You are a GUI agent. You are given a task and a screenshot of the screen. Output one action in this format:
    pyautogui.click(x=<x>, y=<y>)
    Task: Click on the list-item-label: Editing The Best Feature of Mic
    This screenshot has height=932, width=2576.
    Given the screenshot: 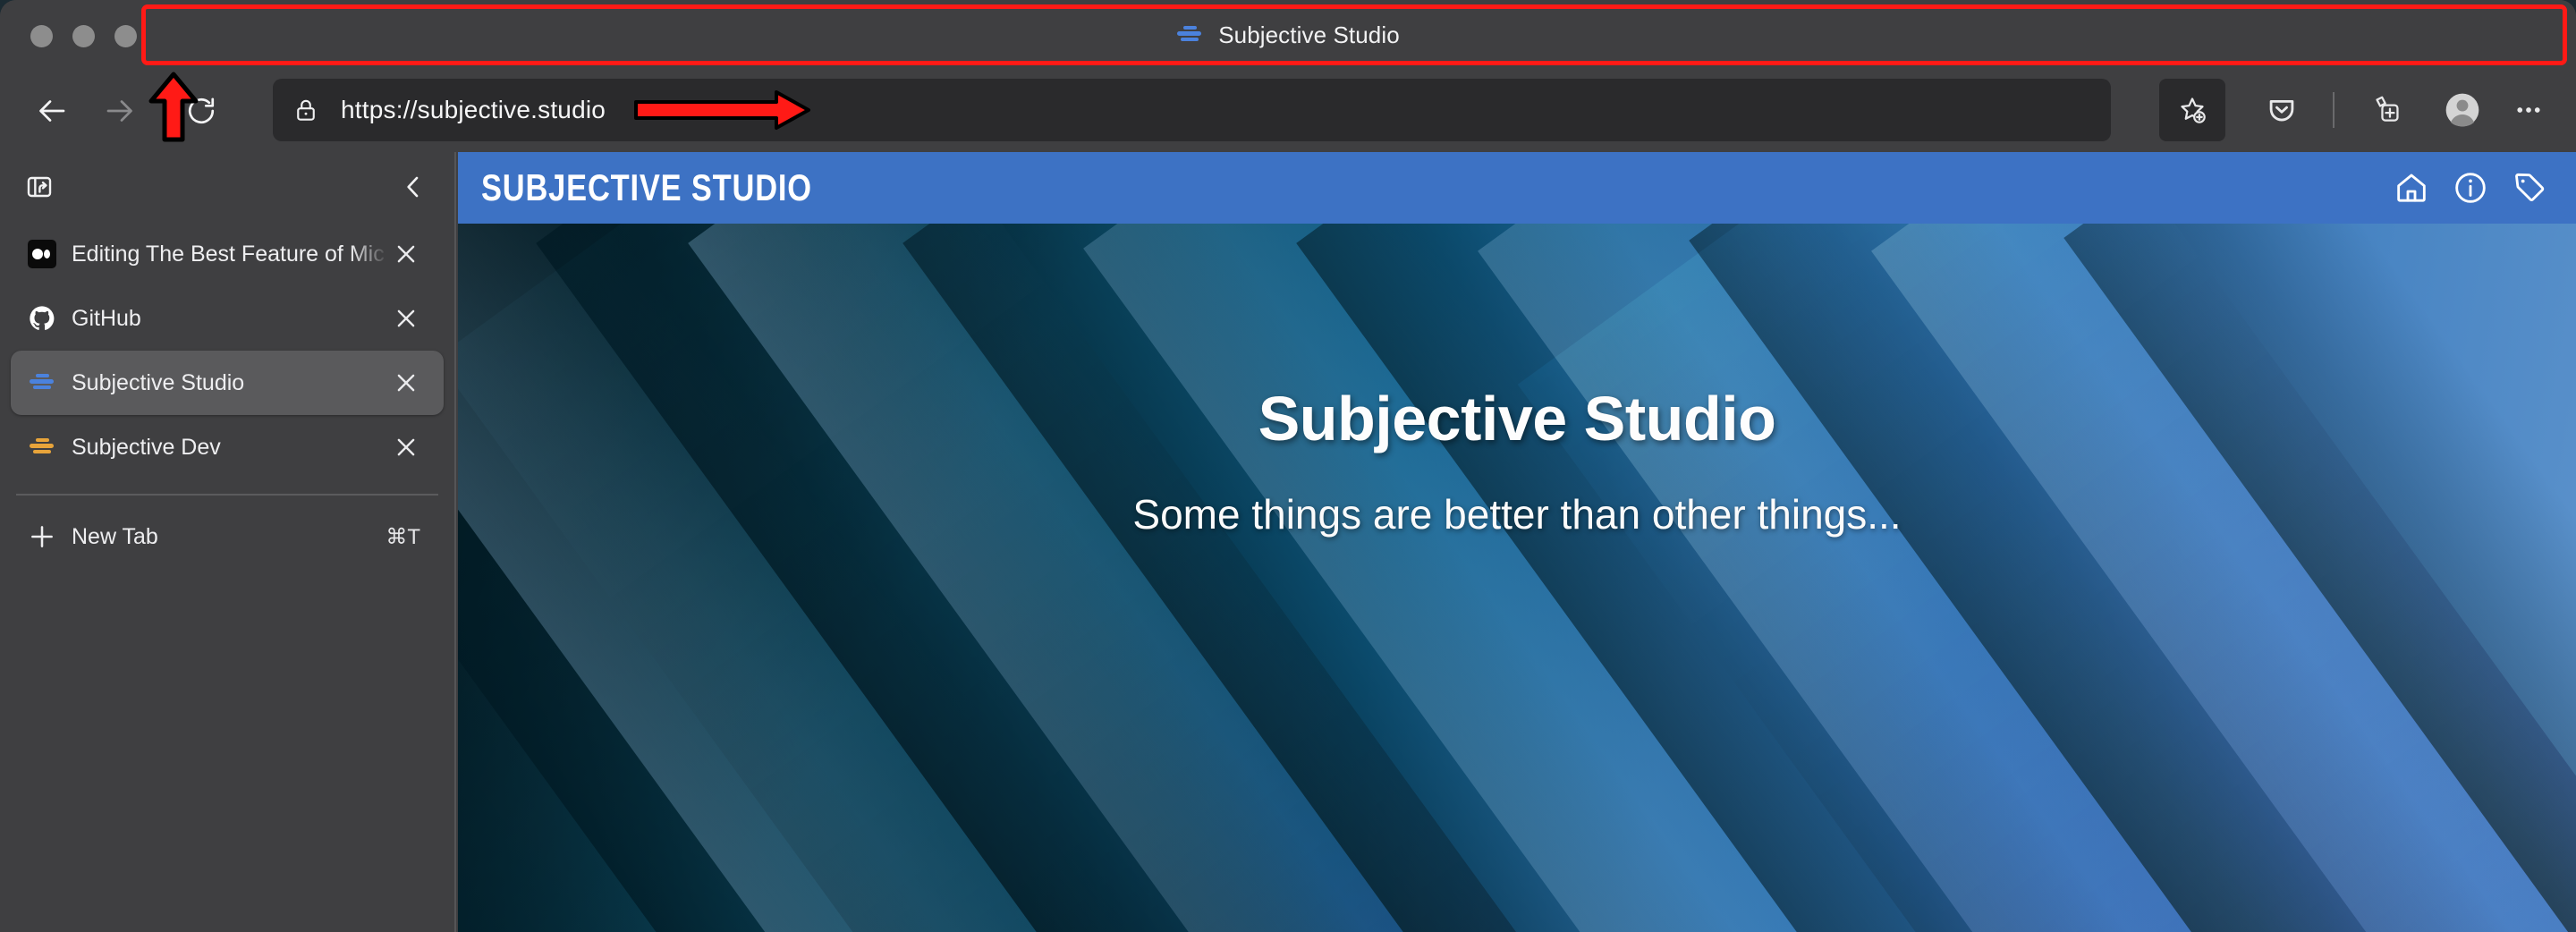 What is the action you would take?
    pyautogui.click(x=228, y=254)
    